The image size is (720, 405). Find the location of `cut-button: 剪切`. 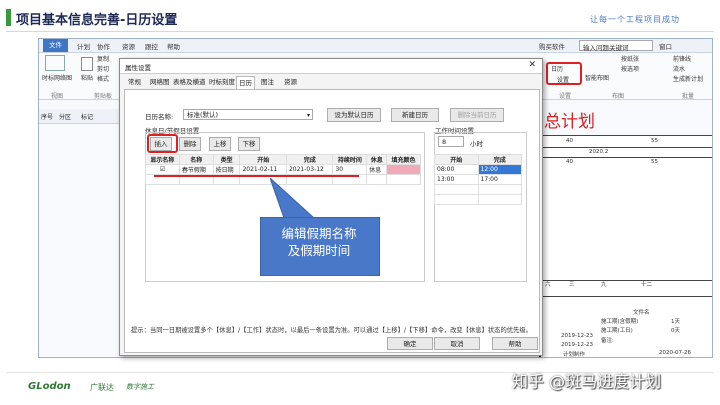

cut-button: 剪切 is located at coordinates (103, 68).